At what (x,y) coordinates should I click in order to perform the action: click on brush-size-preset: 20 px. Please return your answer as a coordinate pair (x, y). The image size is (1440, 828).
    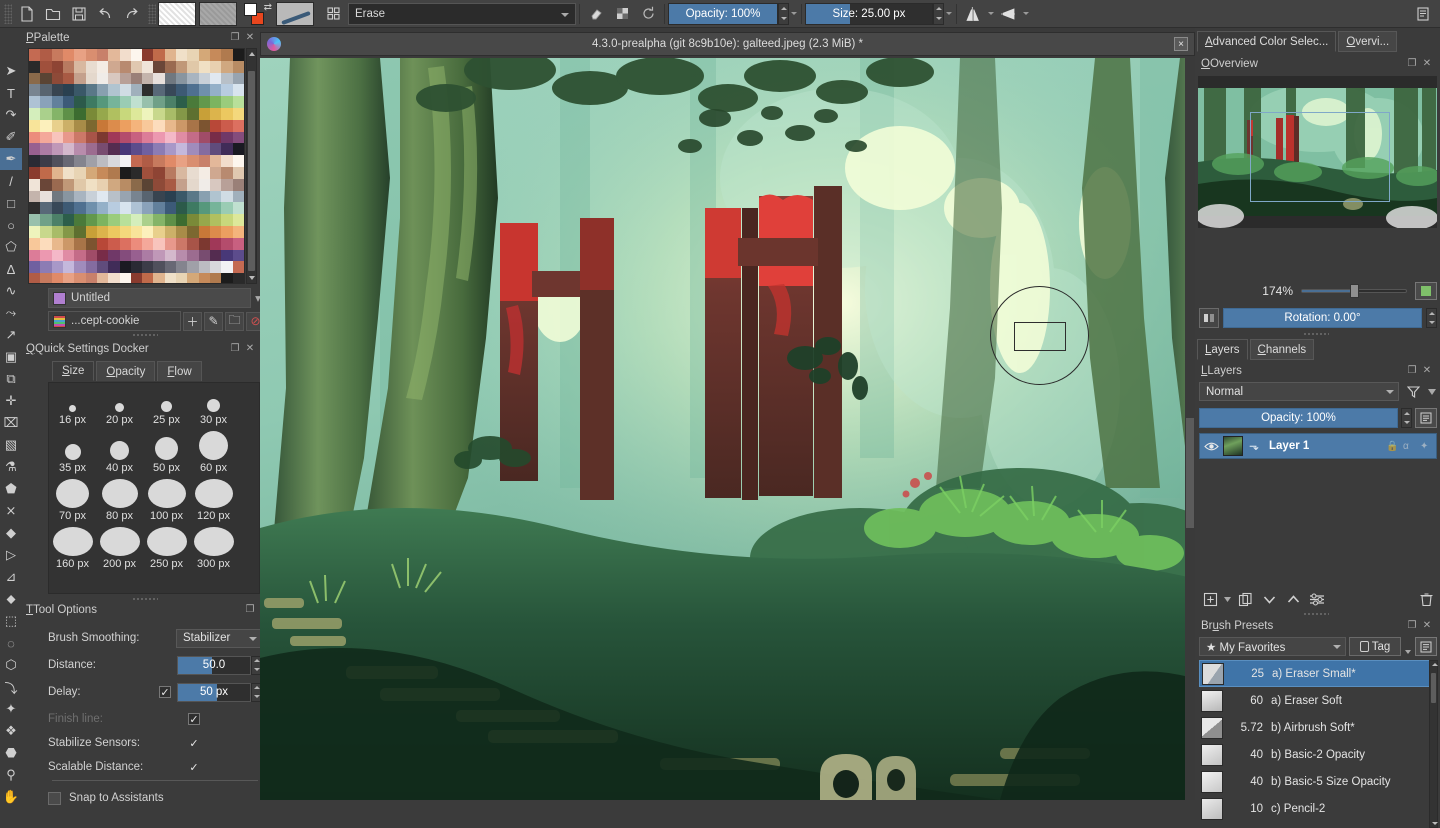
    Looking at the image, I should click on (119, 407).